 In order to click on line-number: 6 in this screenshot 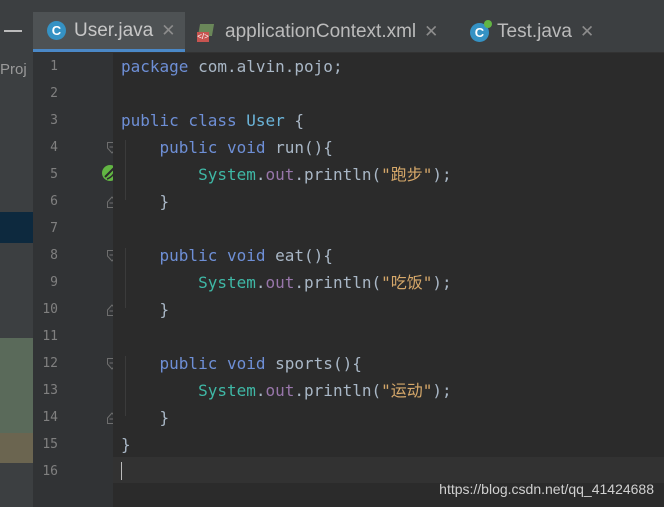, I will do `click(54, 201)`.